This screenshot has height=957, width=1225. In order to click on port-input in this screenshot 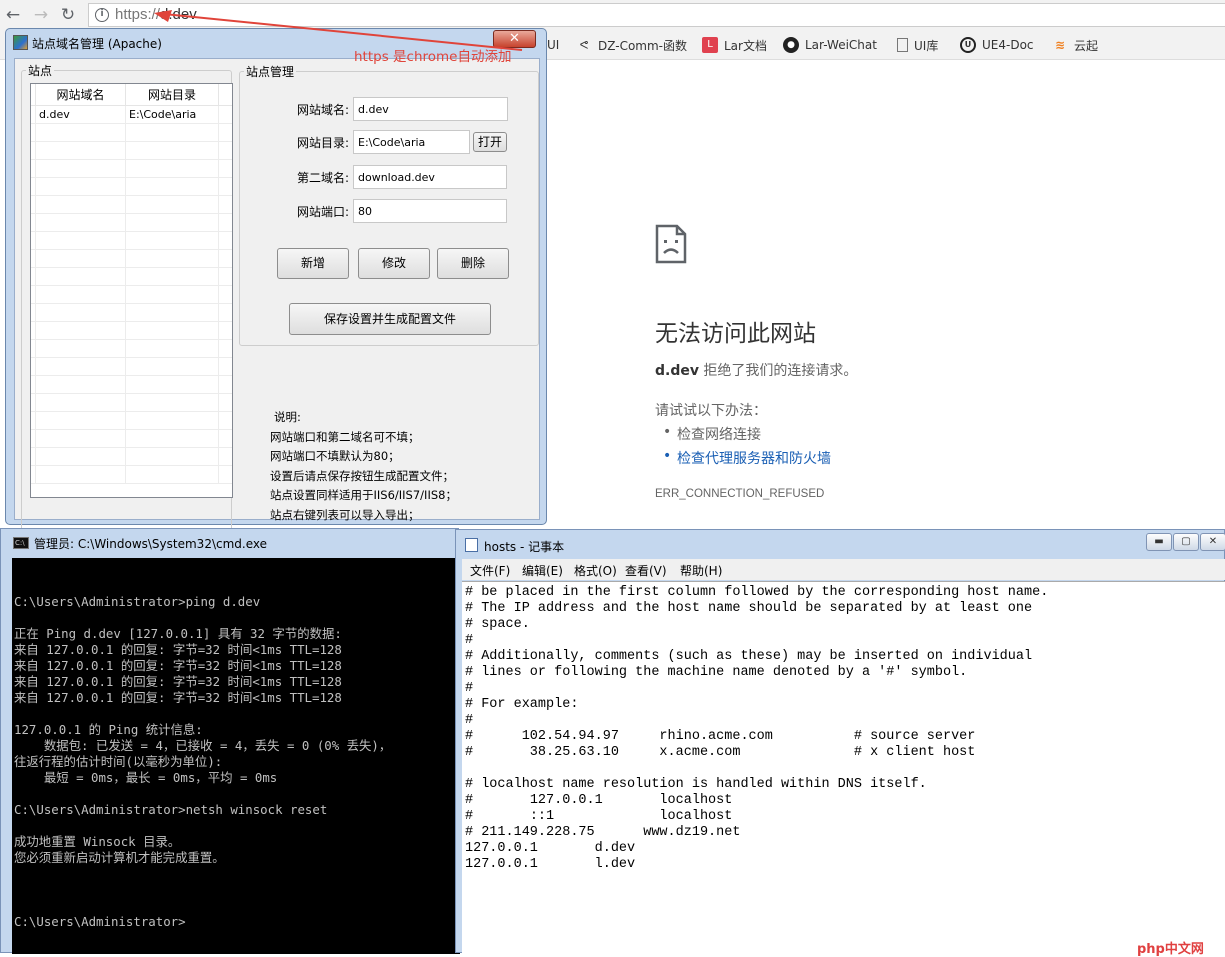, I will do `click(430, 211)`.